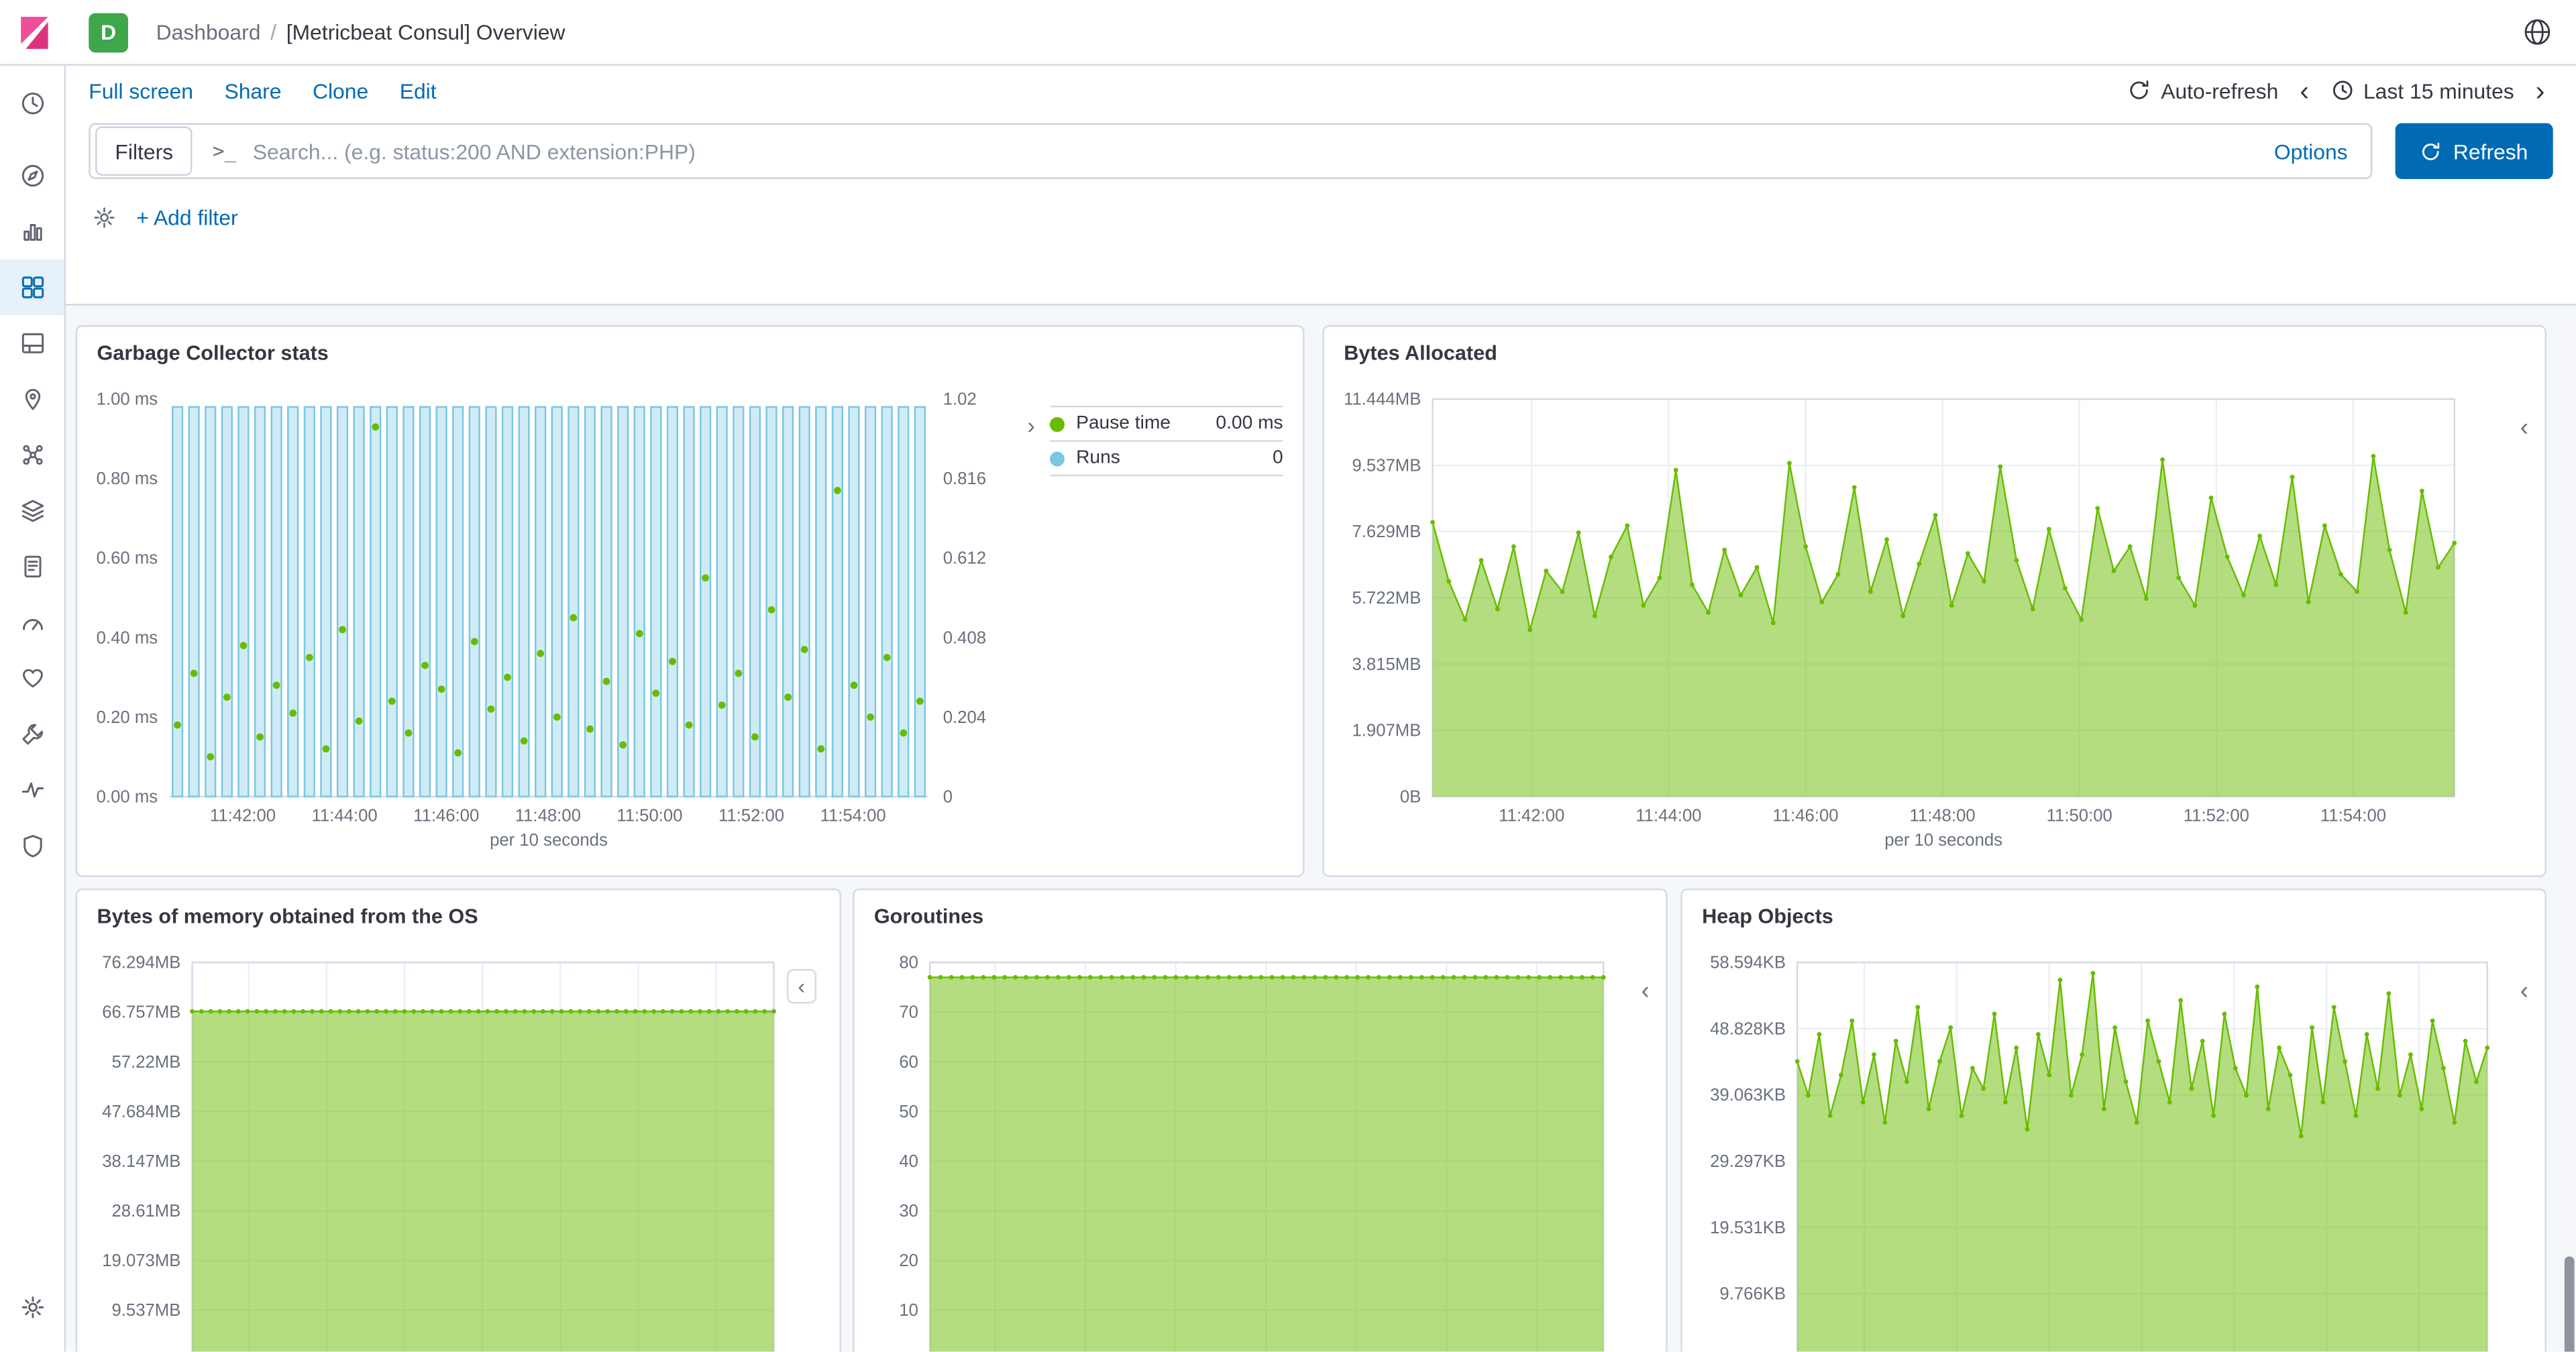  I want to click on svg-text: 19.531KB, so click(1748, 1228).